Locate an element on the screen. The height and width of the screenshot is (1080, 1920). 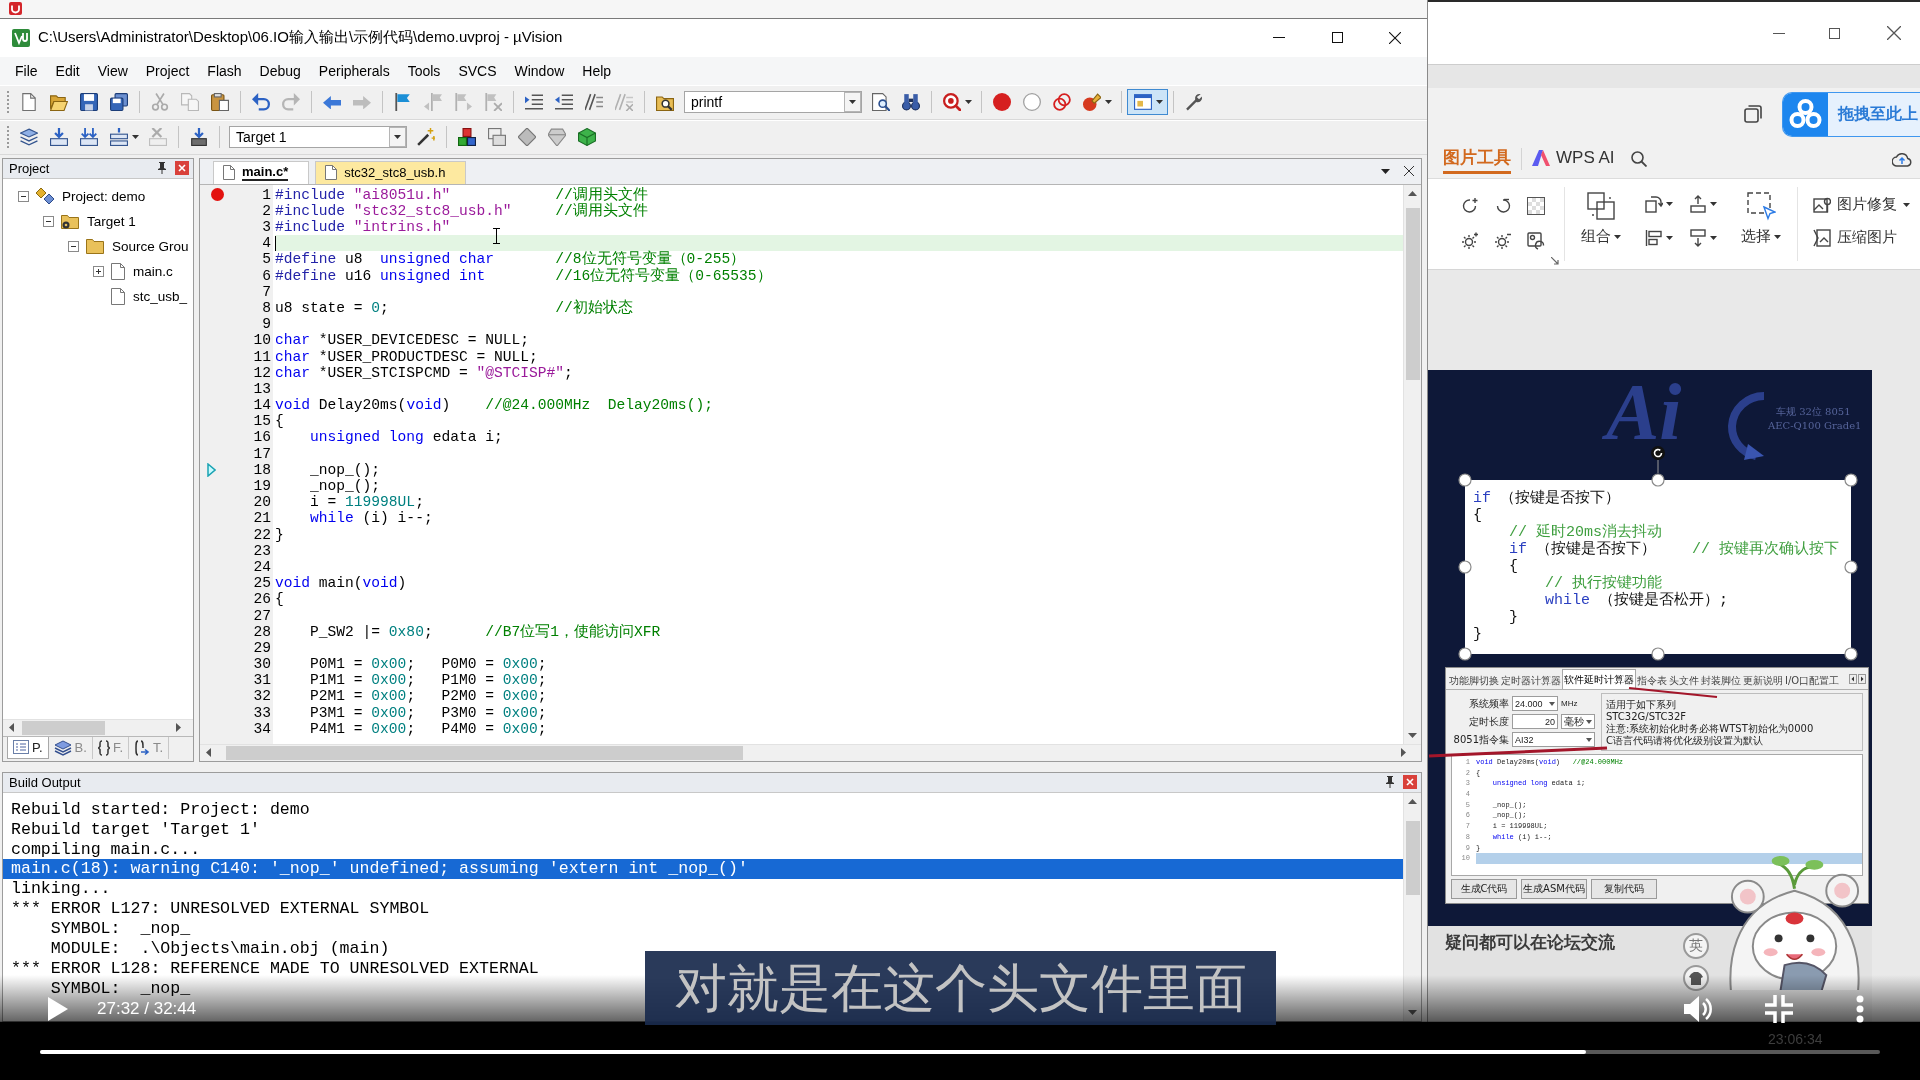
rotate-plus-icon is located at coordinates (1470, 206).